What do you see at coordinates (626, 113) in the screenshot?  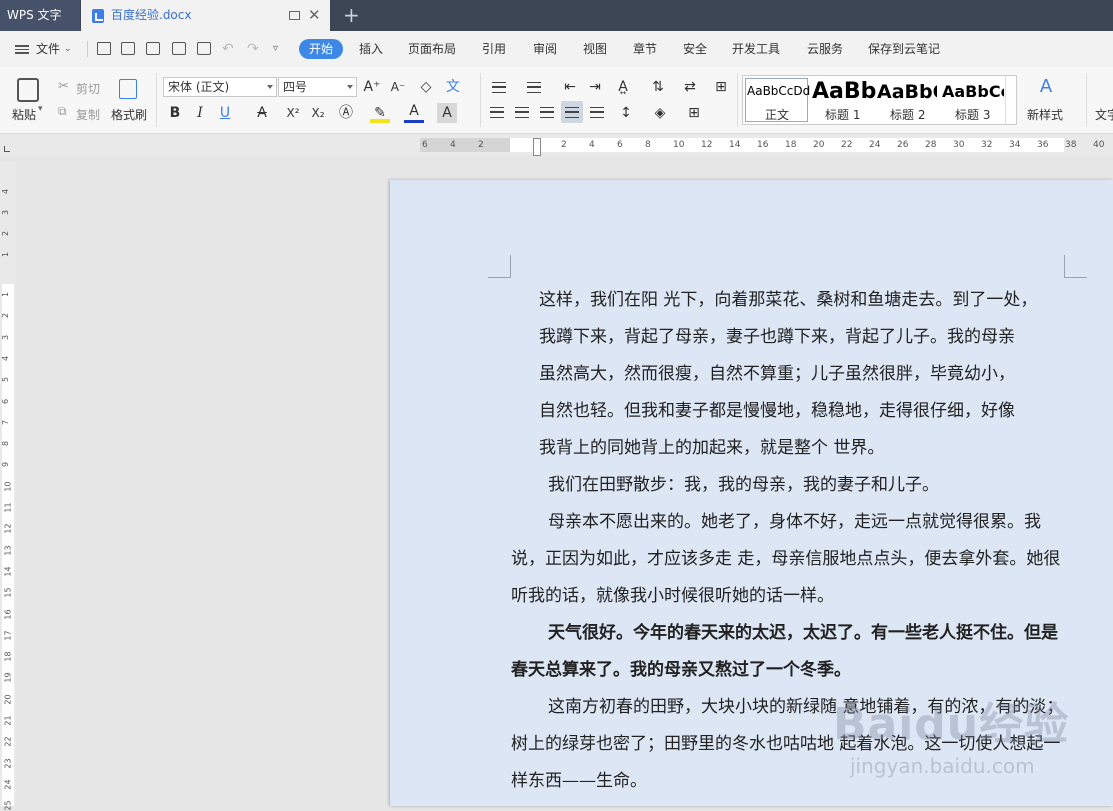 I see `line-spacing-icon: ↕` at bounding box center [626, 113].